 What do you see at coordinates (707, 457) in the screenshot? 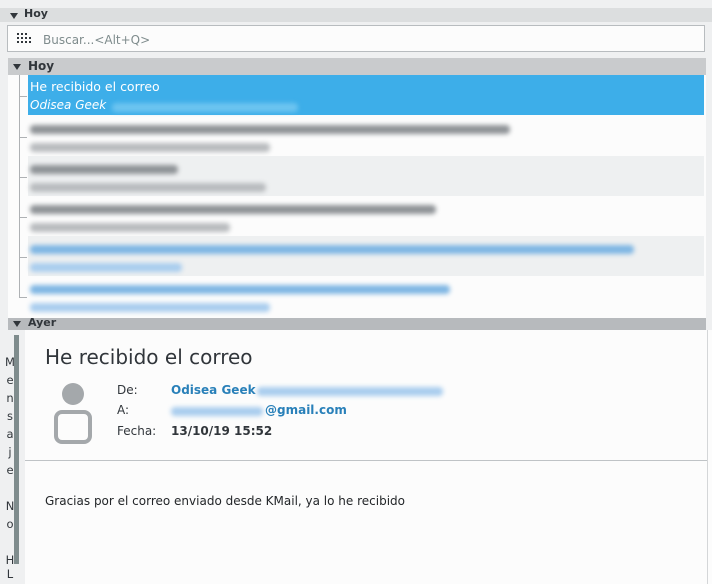
I see `reader-right-border` at bounding box center [707, 457].